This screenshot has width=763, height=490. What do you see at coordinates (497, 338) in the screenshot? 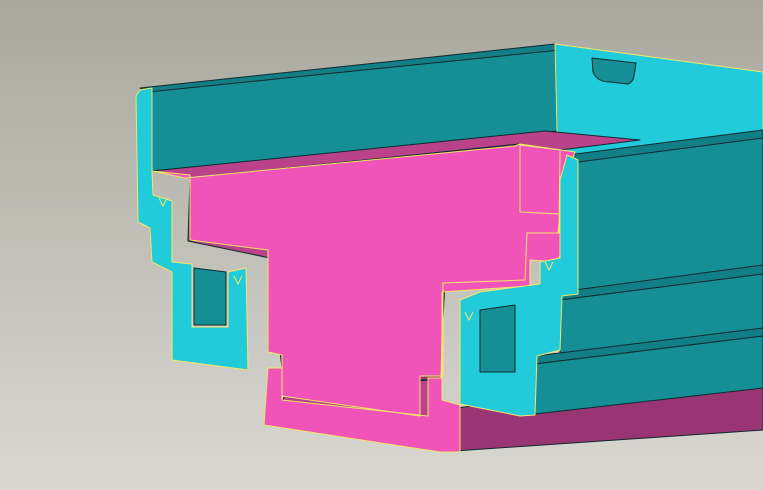
I see `right-pocket` at bounding box center [497, 338].